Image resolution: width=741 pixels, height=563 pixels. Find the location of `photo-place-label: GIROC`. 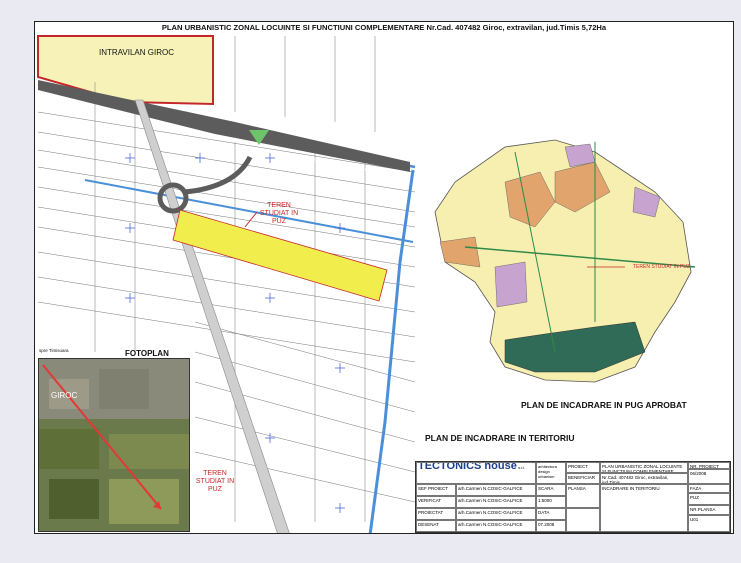

photo-place-label: GIROC is located at coordinates (64, 395).